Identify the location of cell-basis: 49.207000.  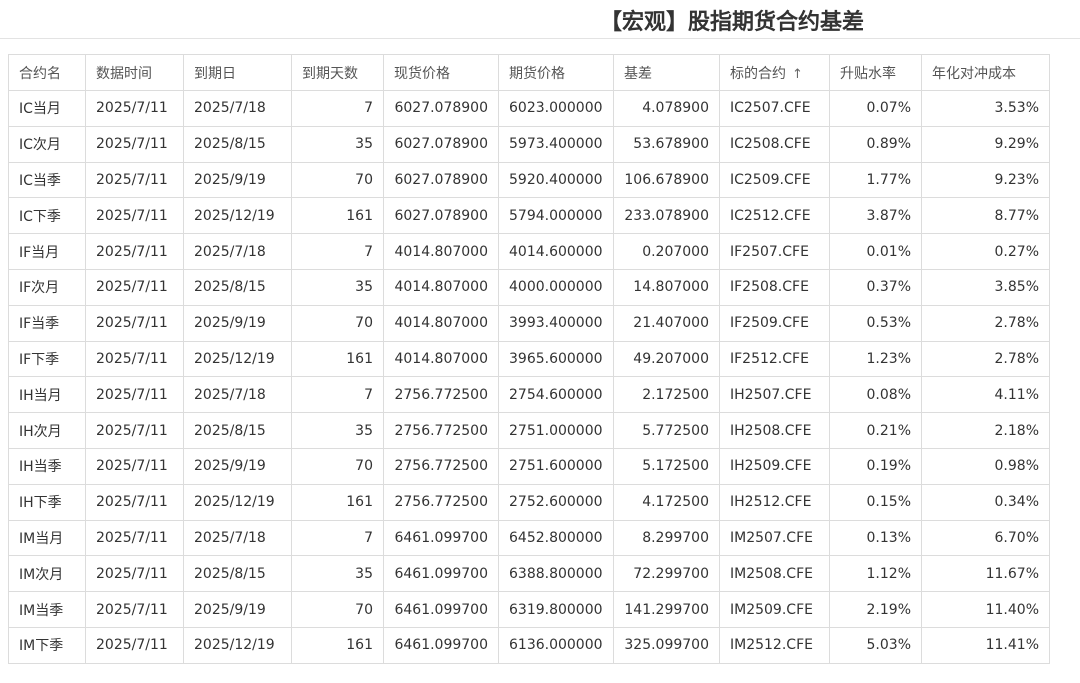
(666, 359).